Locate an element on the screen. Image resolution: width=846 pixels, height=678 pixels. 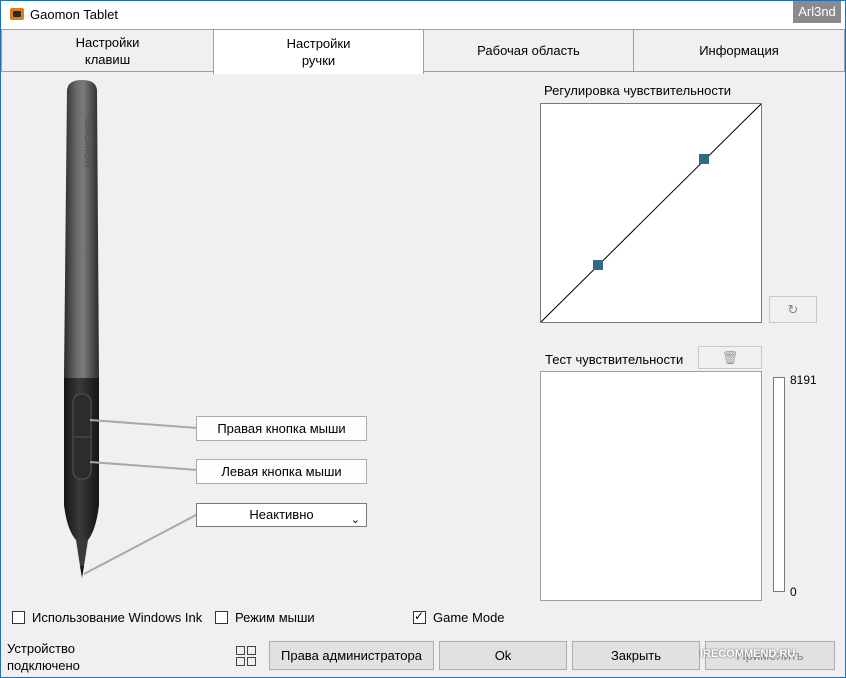
connector-left-button is located at coordinates (144, 466).